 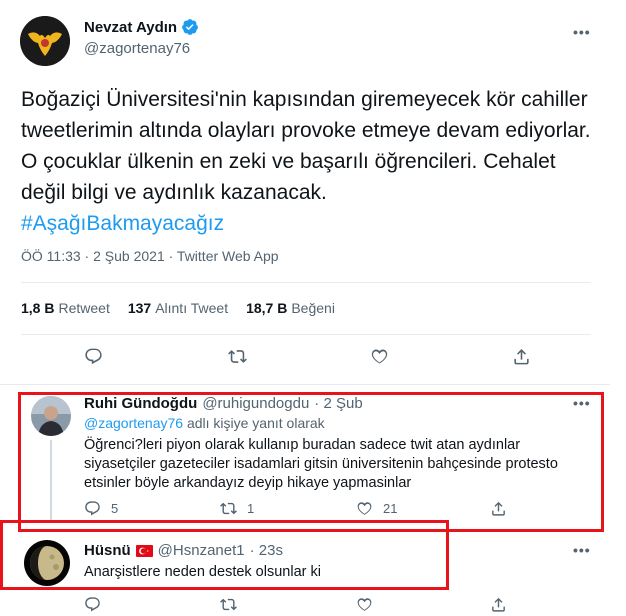 I want to click on author-name-text: Nevzat Aydın, so click(x=130, y=27).